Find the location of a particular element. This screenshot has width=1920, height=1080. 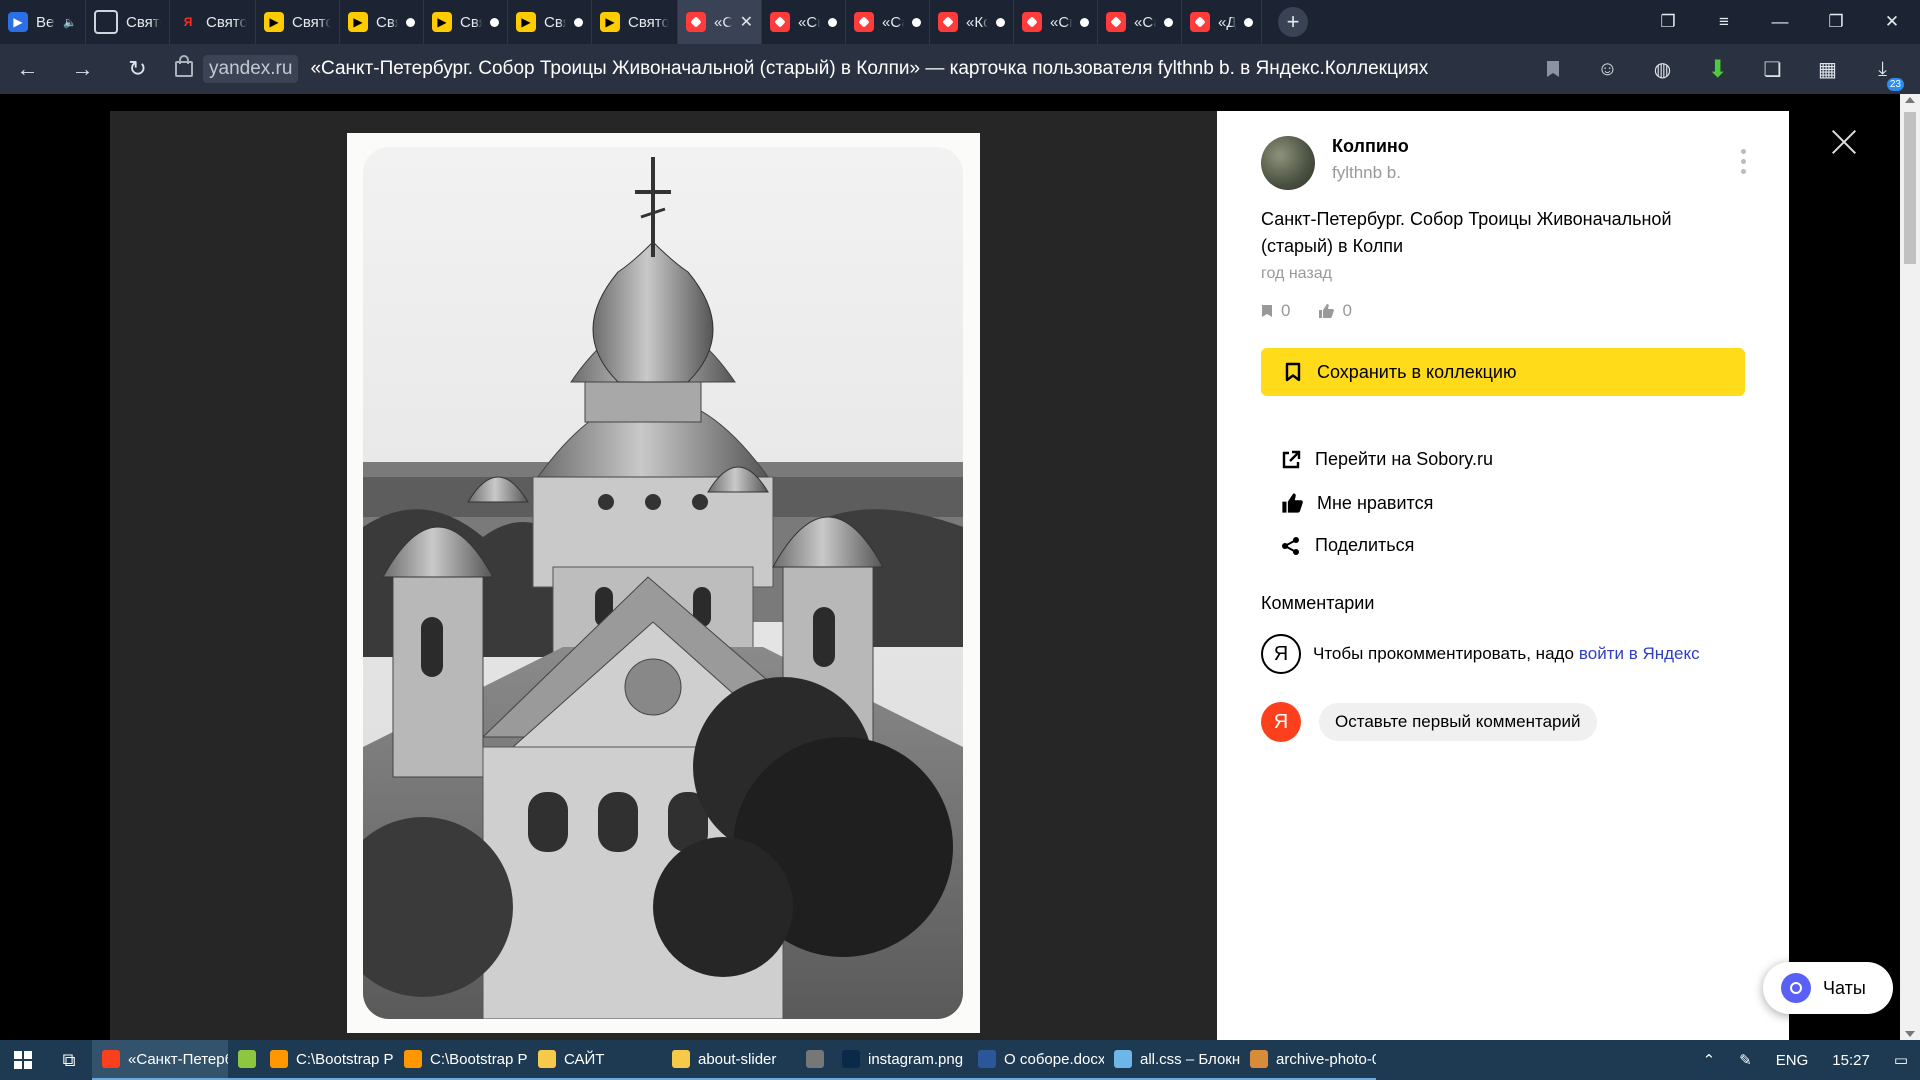

new-tab-button: + is located at coordinates (1293, 22).